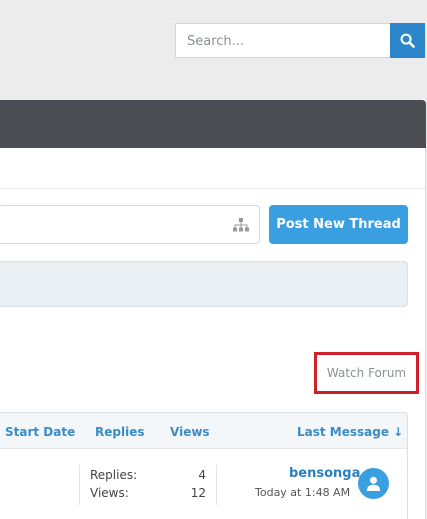  What do you see at coordinates (213, 188) in the screenshot?
I see `divider` at bounding box center [213, 188].